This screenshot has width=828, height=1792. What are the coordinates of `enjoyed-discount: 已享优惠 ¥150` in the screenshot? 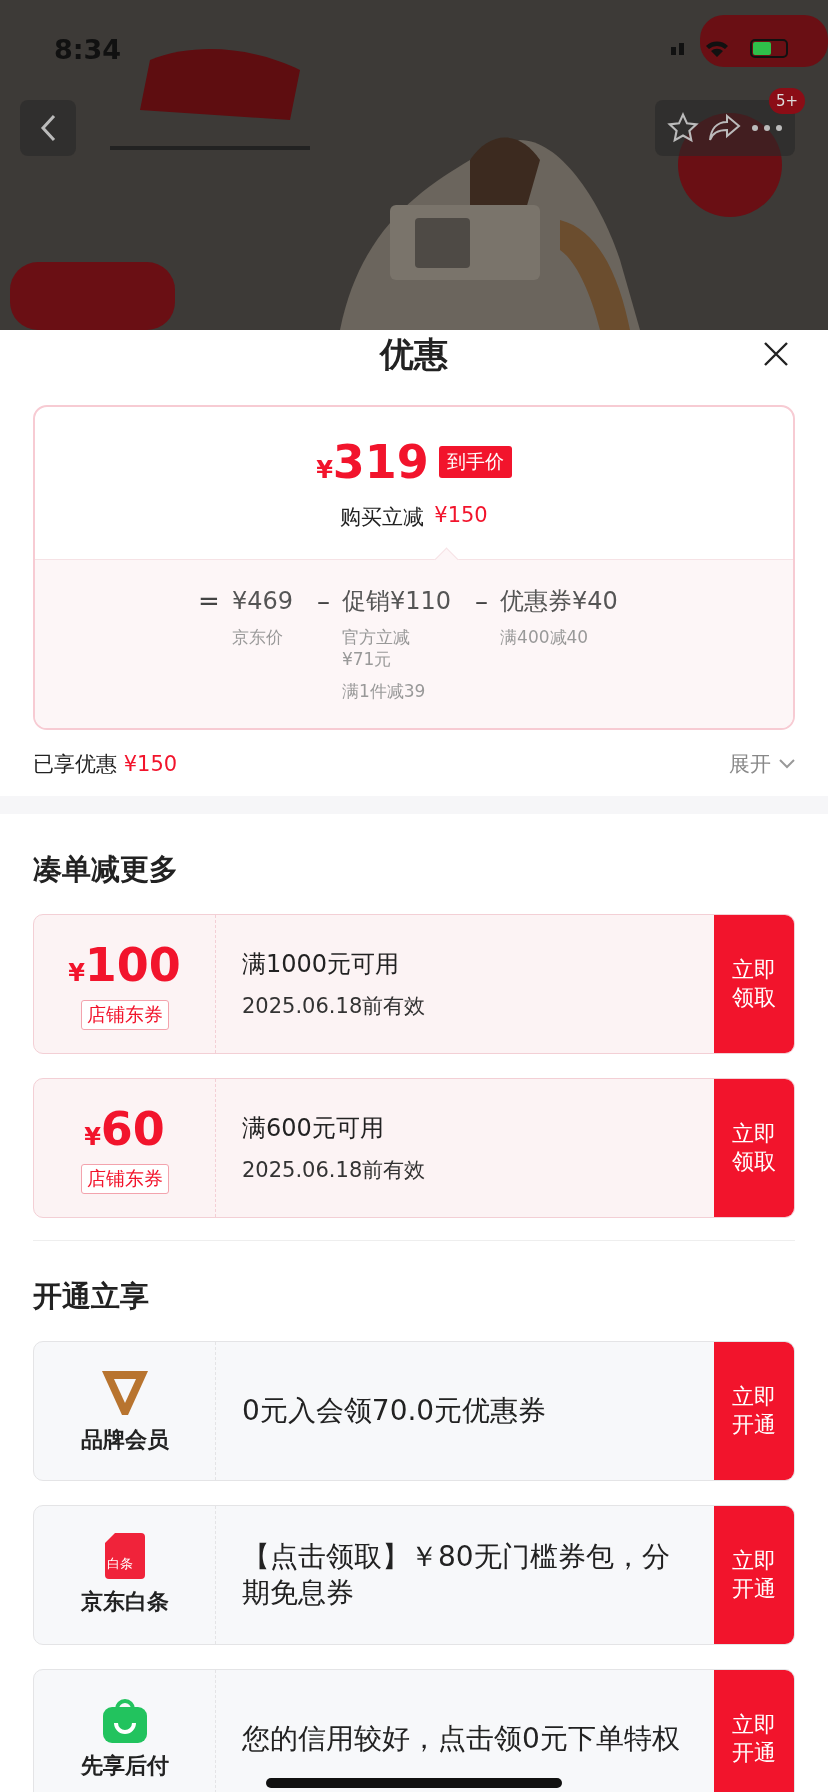 It's located at (105, 764).